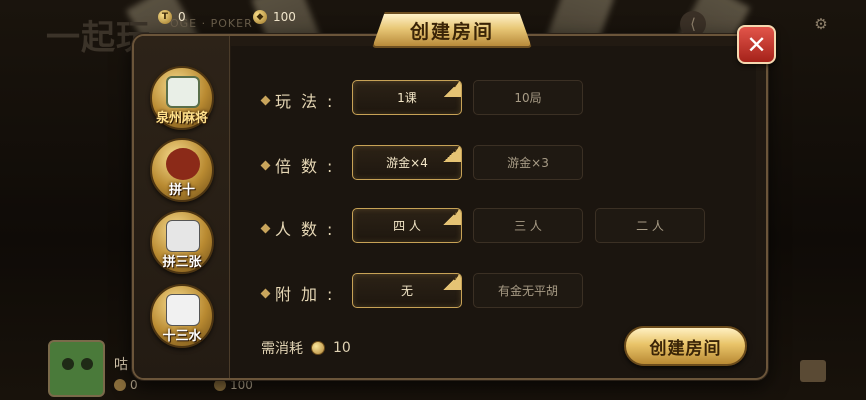  I want to click on avatar, so click(76, 368).